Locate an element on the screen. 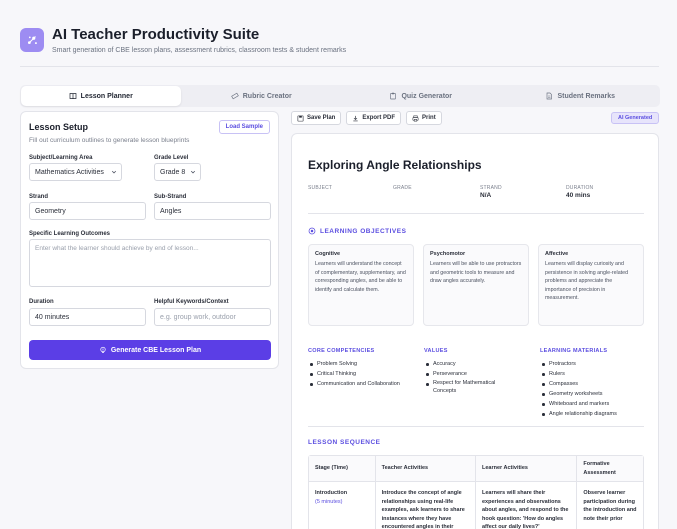  values-heading: VALUES is located at coordinates (436, 351).